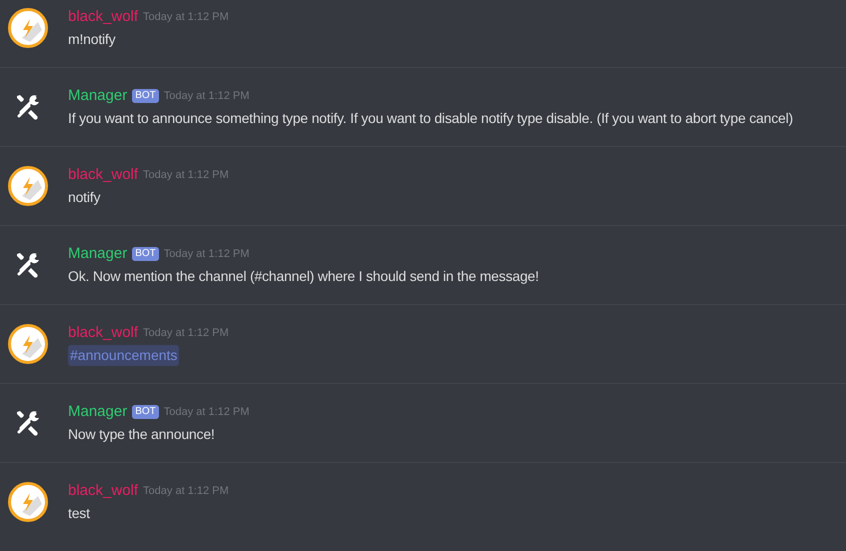 The width and height of the screenshot is (846, 551). Describe the element at coordinates (84, 197) in the screenshot. I see `message-text: notify` at that location.